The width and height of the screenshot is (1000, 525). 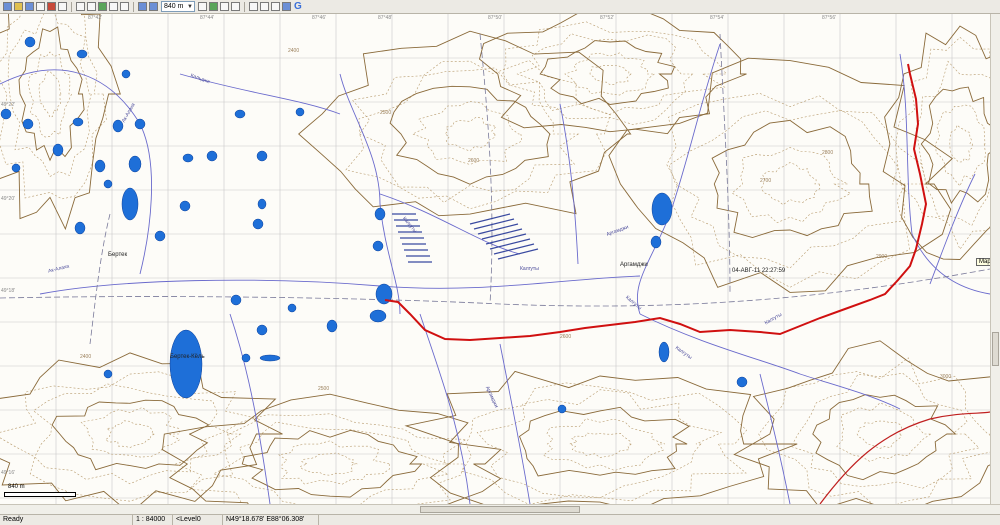 What do you see at coordinates (983, 262) in the screenshot?
I see `map-coverage-tooltip: Map cov` at bounding box center [983, 262].